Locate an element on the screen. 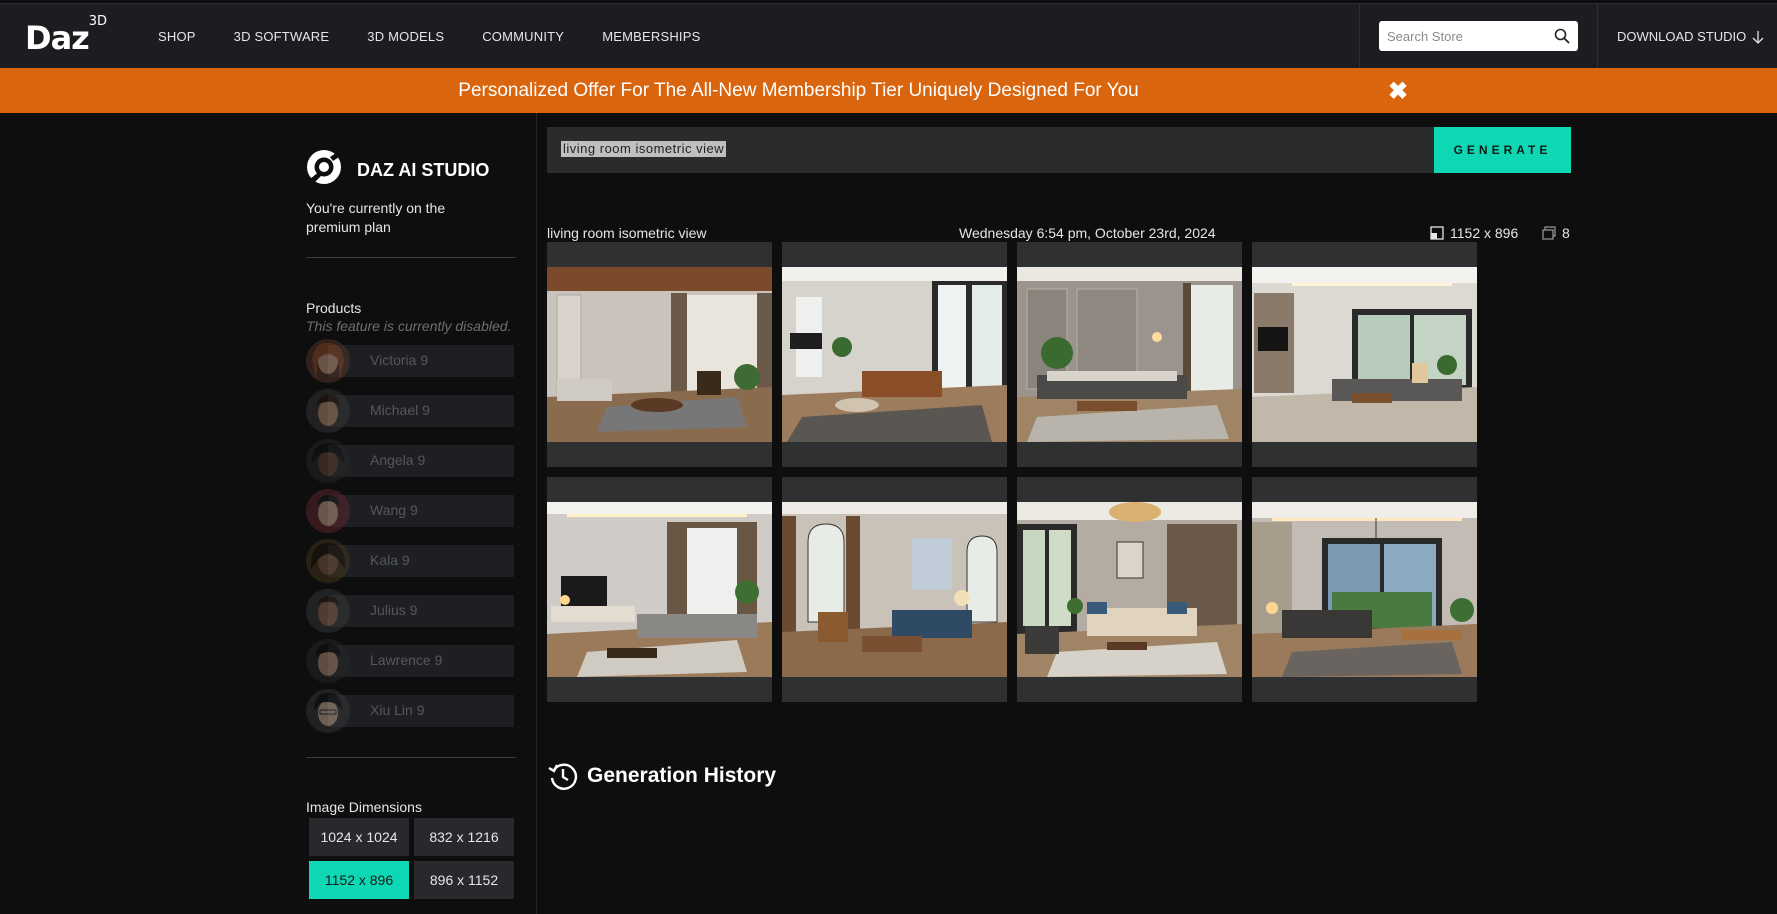  sidebar-divider is located at coordinates (536, 513).